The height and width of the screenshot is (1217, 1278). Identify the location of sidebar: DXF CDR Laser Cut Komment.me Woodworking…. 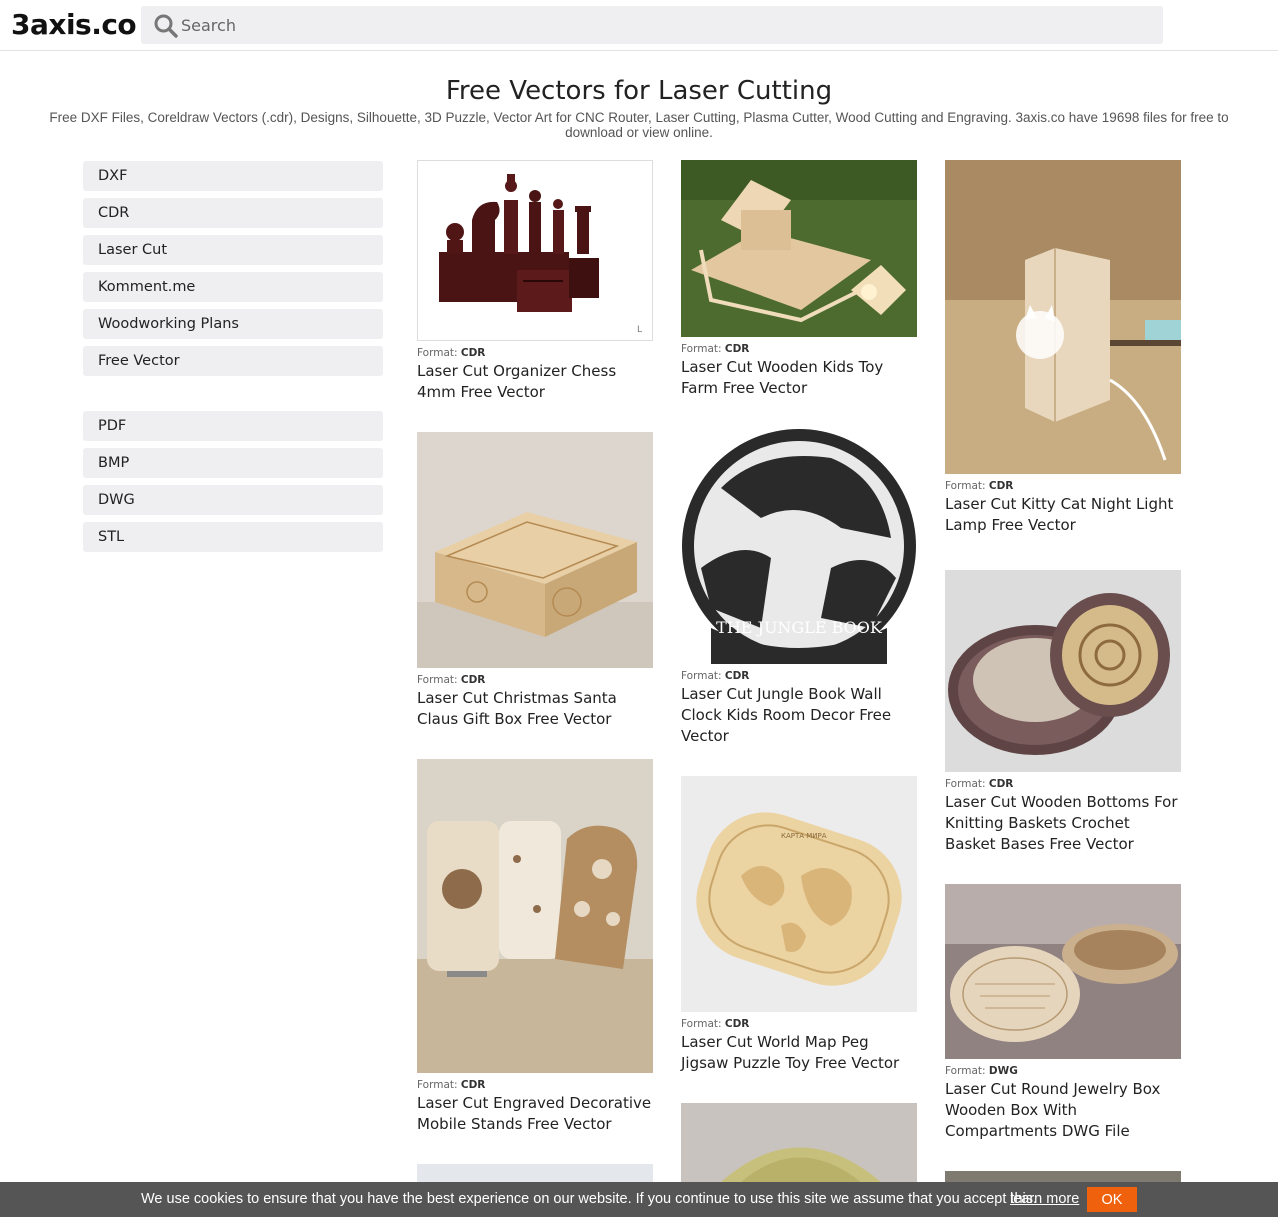
(233, 360).